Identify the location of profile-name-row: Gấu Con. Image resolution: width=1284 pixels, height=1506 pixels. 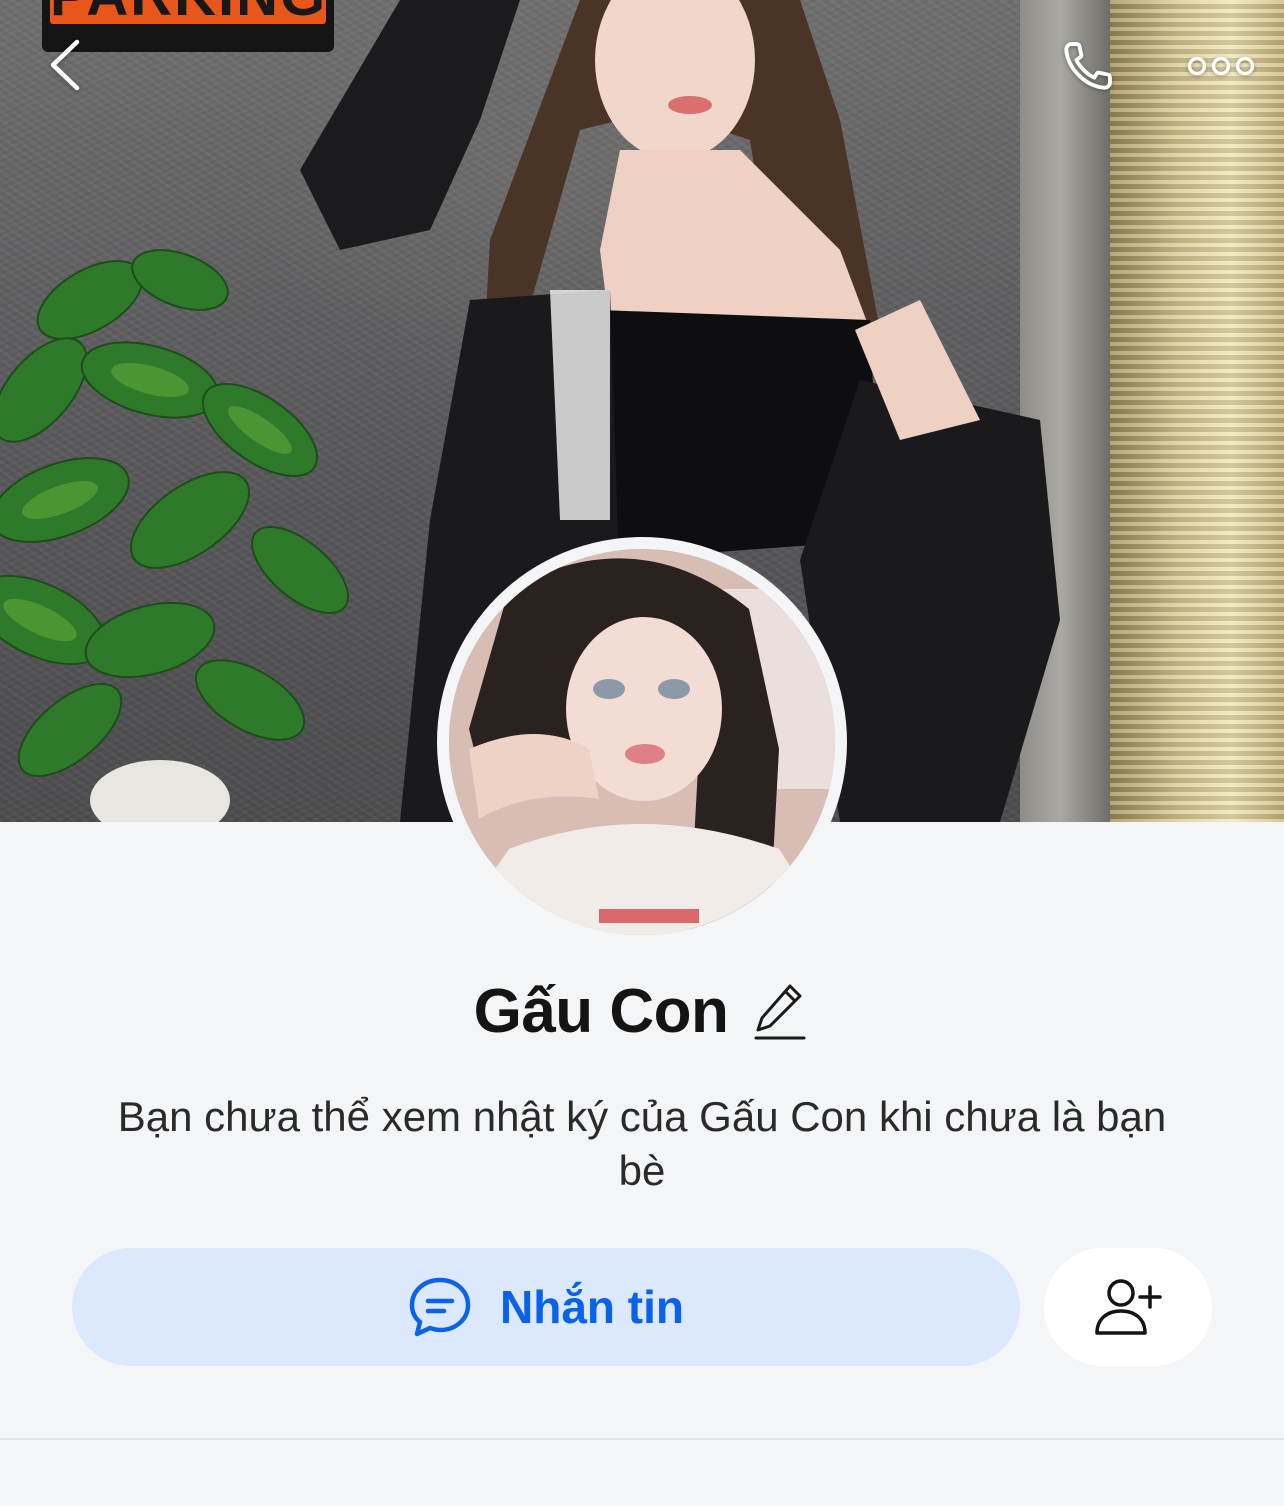
(642, 1011).